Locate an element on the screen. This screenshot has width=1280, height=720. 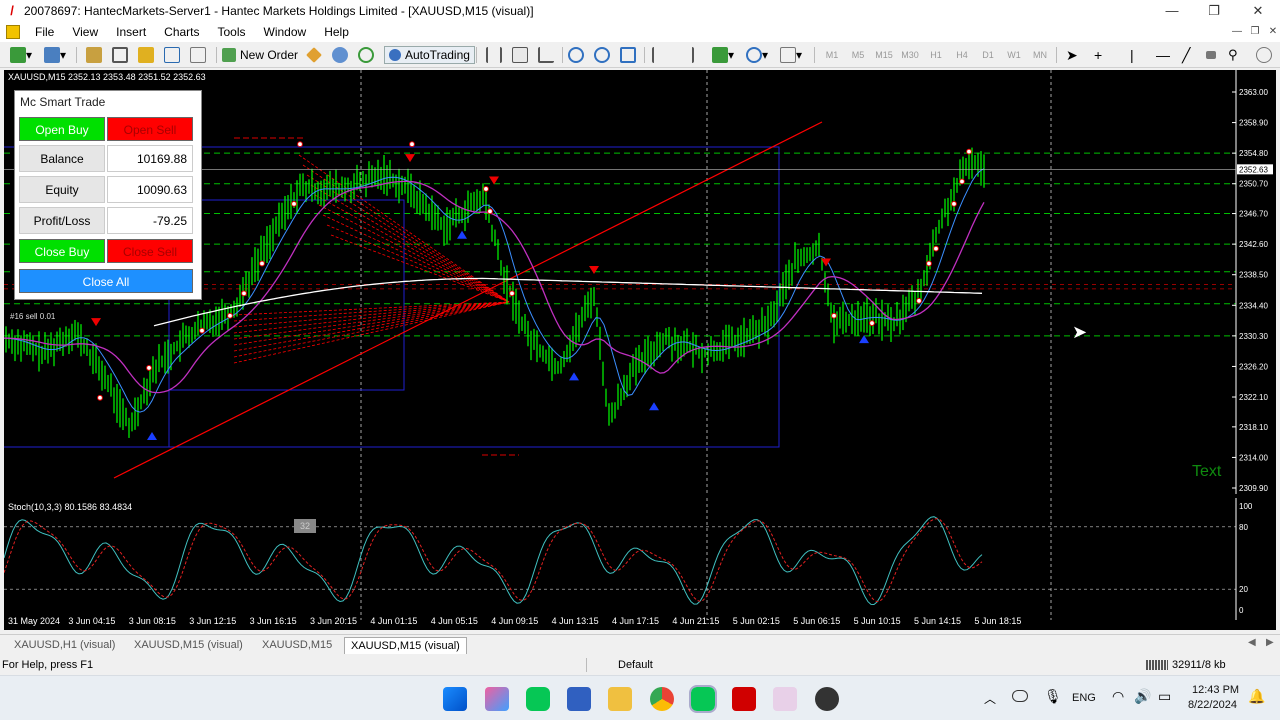
menu-tools: Tools is located at coordinates (232, 32).